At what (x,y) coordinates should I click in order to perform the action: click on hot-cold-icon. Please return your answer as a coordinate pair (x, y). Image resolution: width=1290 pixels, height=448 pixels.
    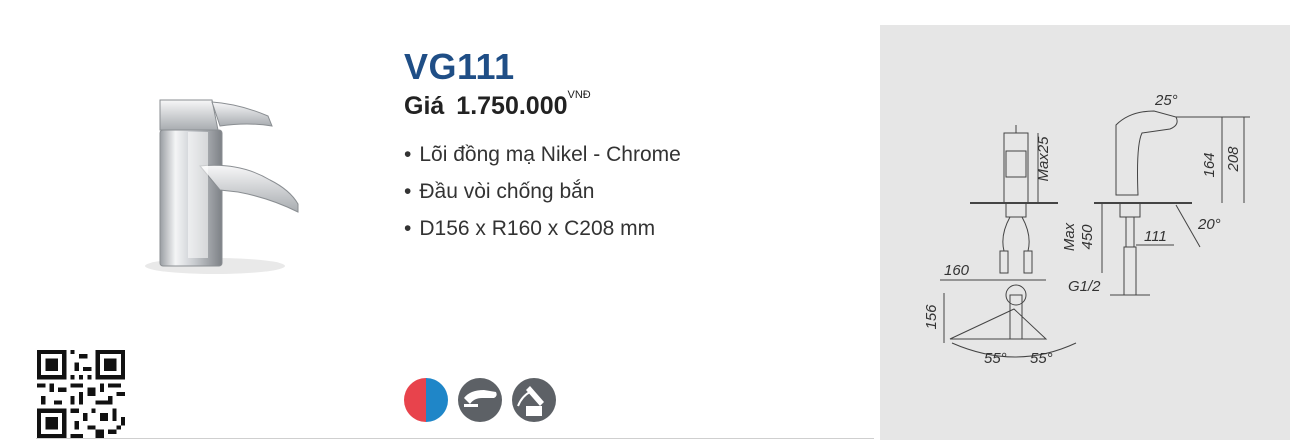
    Looking at the image, I should click on (426, 400).